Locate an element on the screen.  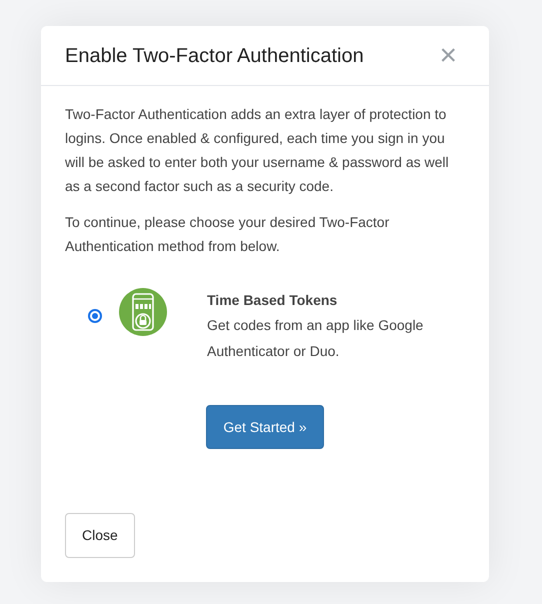
dialog-title: Enable Two-Factor Authentication is located at coordinates (214, 56).